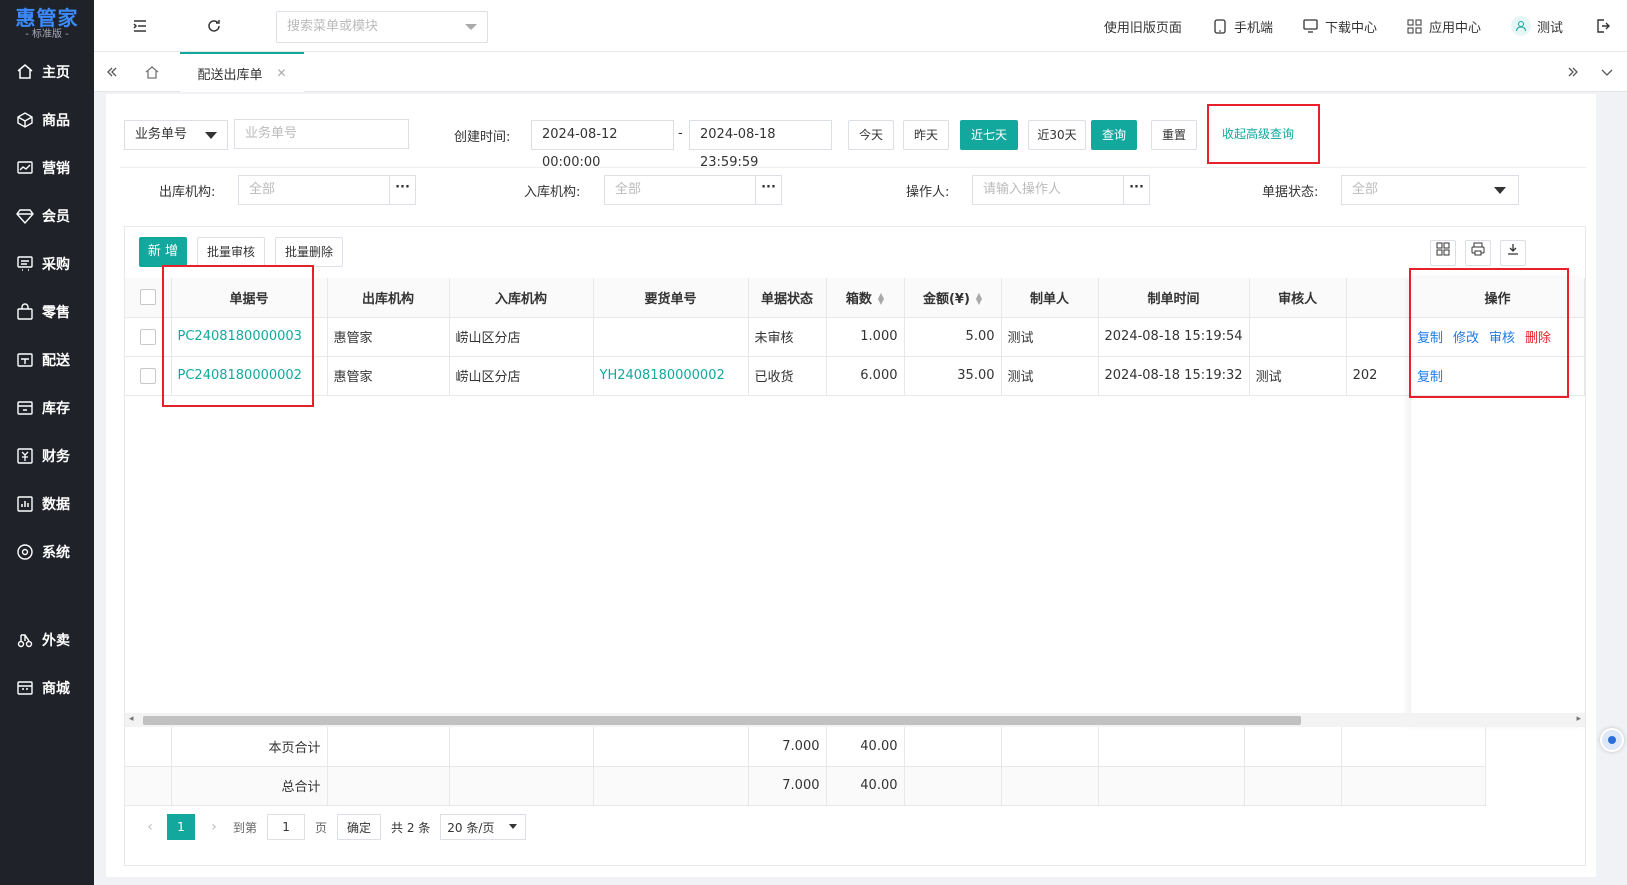 This screenshot has width=1627, height=885. I want to click on sidebar-item-finance: 财务, so click(47, 456).